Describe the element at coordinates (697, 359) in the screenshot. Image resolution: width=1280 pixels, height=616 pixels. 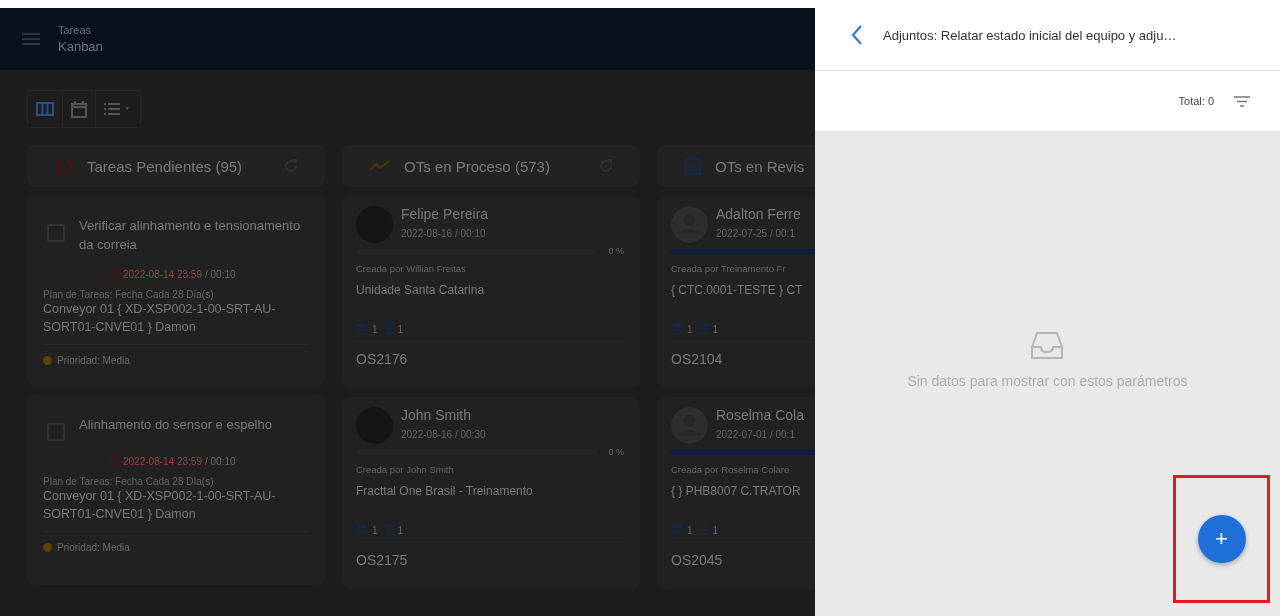
I see `order-code: OS2104` at that location.